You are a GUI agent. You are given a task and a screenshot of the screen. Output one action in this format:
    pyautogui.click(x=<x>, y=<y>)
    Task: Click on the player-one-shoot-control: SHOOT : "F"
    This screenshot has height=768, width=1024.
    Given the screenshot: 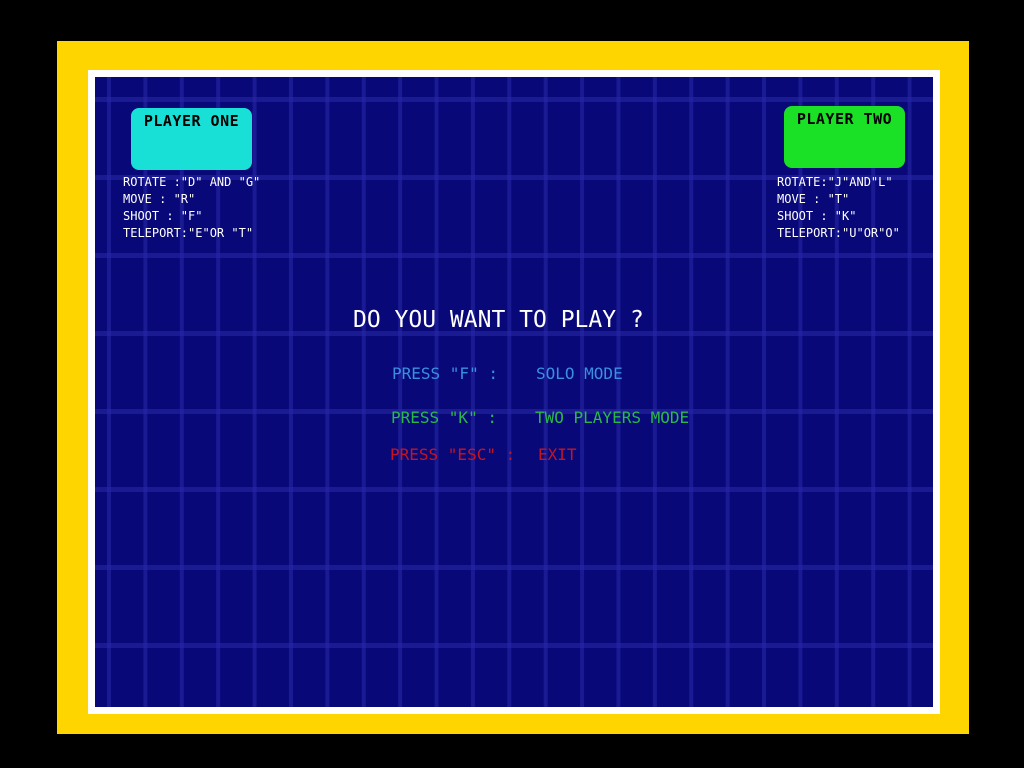 What is the action you would take?
    pyautogui.click(x=163, y=216)
    